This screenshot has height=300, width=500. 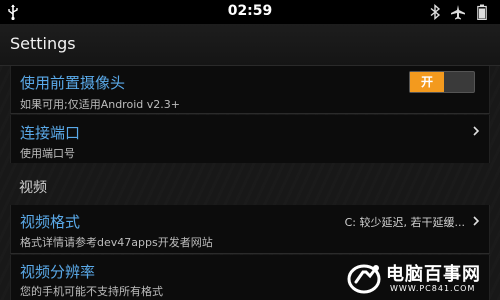 What do you see at coordinates (482, 12) in the screenshot?
I see `battery-icon` at bounding box center [482, 12].